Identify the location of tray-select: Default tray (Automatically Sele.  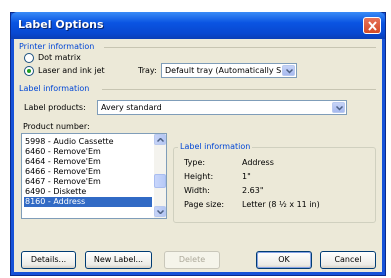
(229, 70).